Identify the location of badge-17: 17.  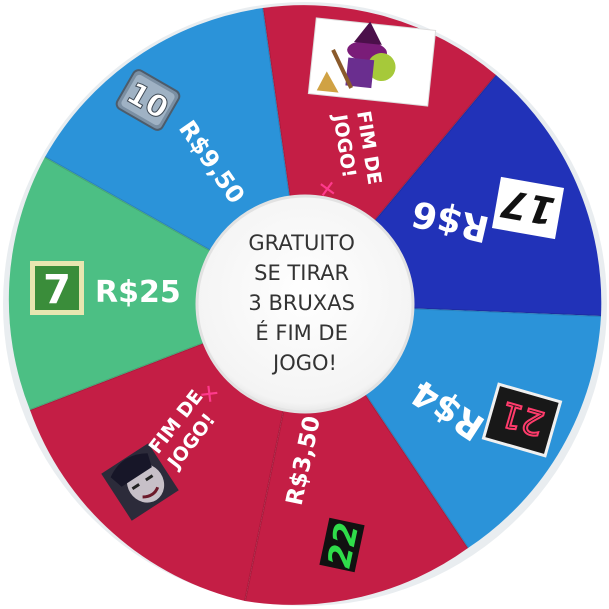
(528, 208).